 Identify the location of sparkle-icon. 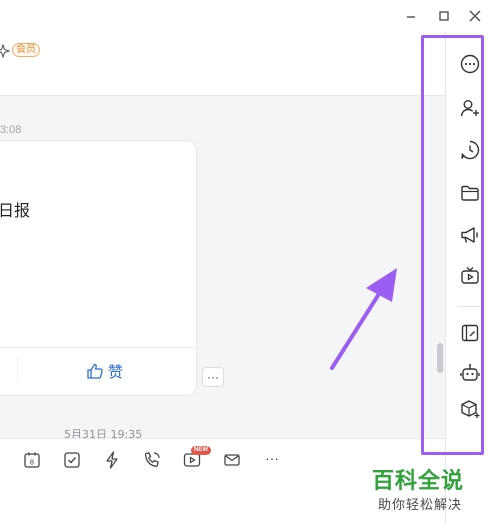
(5, 51).